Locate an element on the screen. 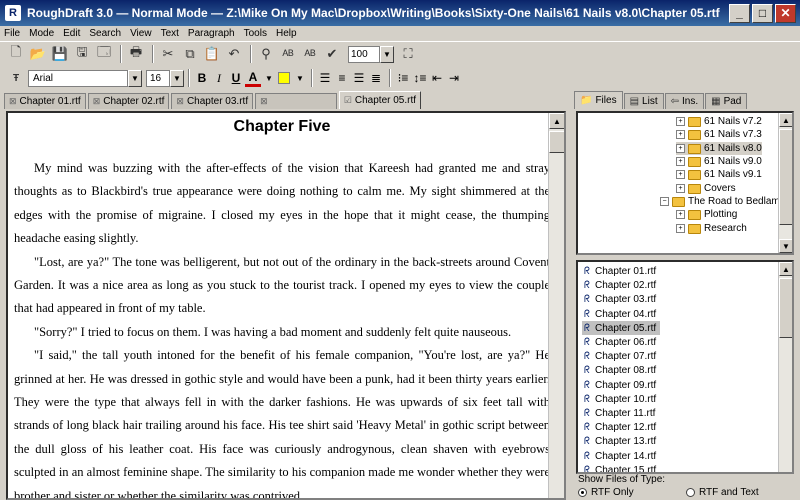 The height and width of the screenshot is (500, 800). file-item: ᖇ Chapter 08.rtf is located at coordinates (621, 370).